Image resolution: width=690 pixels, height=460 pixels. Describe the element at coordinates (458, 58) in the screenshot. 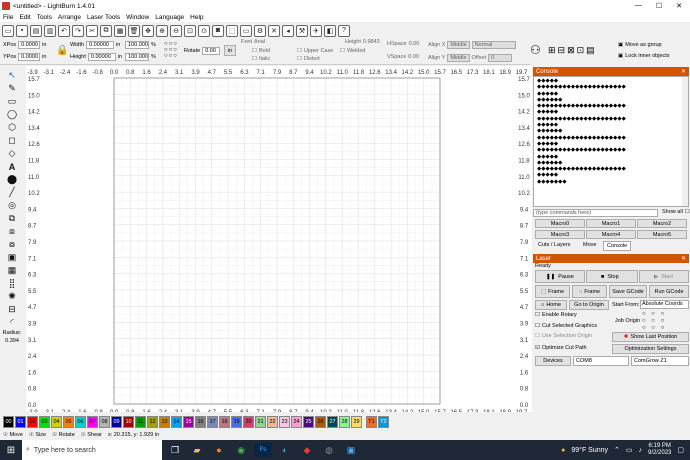

I see `align-y-select: Middle` at that location.